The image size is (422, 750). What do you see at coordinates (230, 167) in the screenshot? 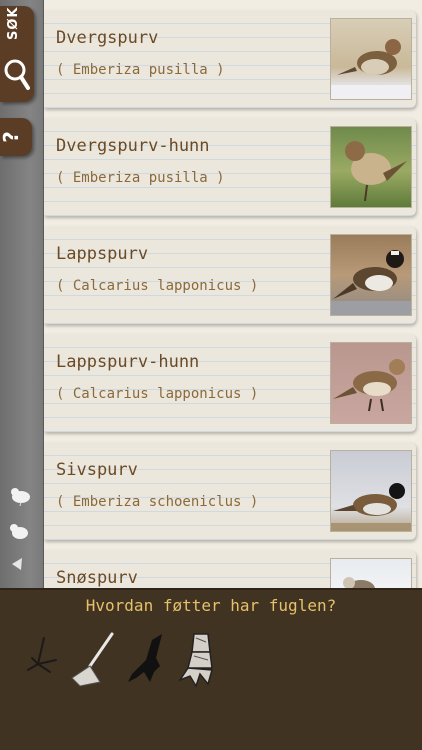
I see `list-item: Dvergspurv-hunn ( Emberiza pusilla )` at bounding box center [230, 167].